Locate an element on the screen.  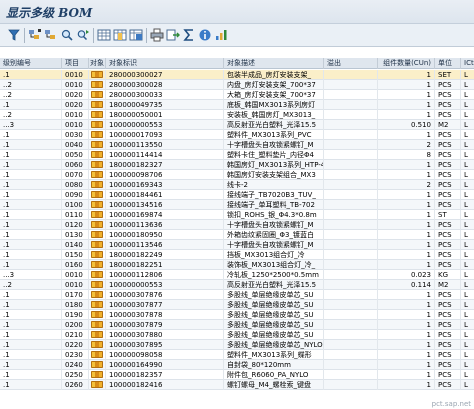
table-row: .1 0020 180000049735 底板_韩国MX3013系列房灯 1 PCS L is located at coordinates (237, 105).